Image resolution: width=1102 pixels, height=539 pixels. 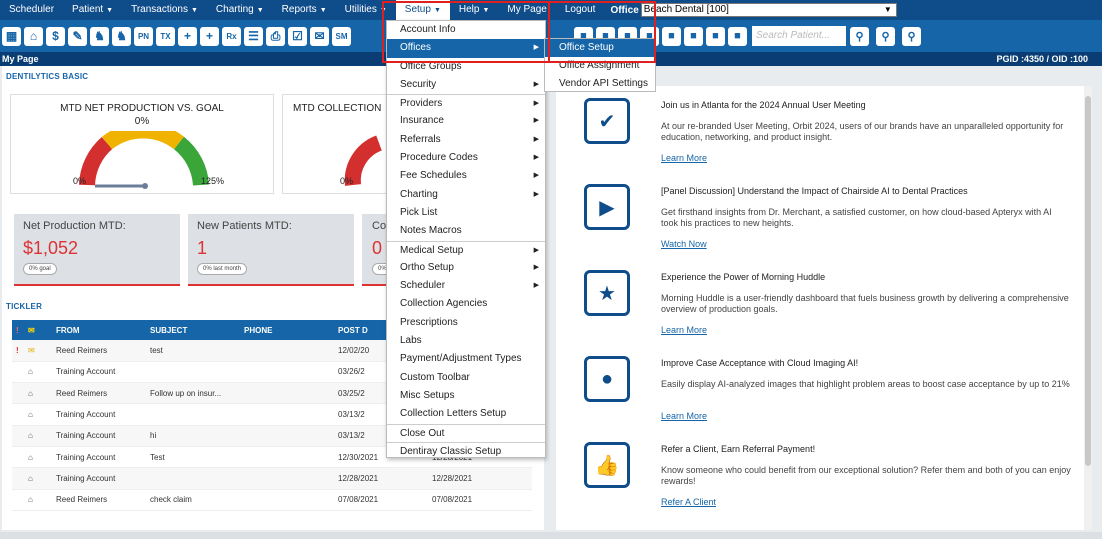 I want to click on setup-menu-item-custom-toolbar: Custom Toolbar, so click(x=466, y=378).